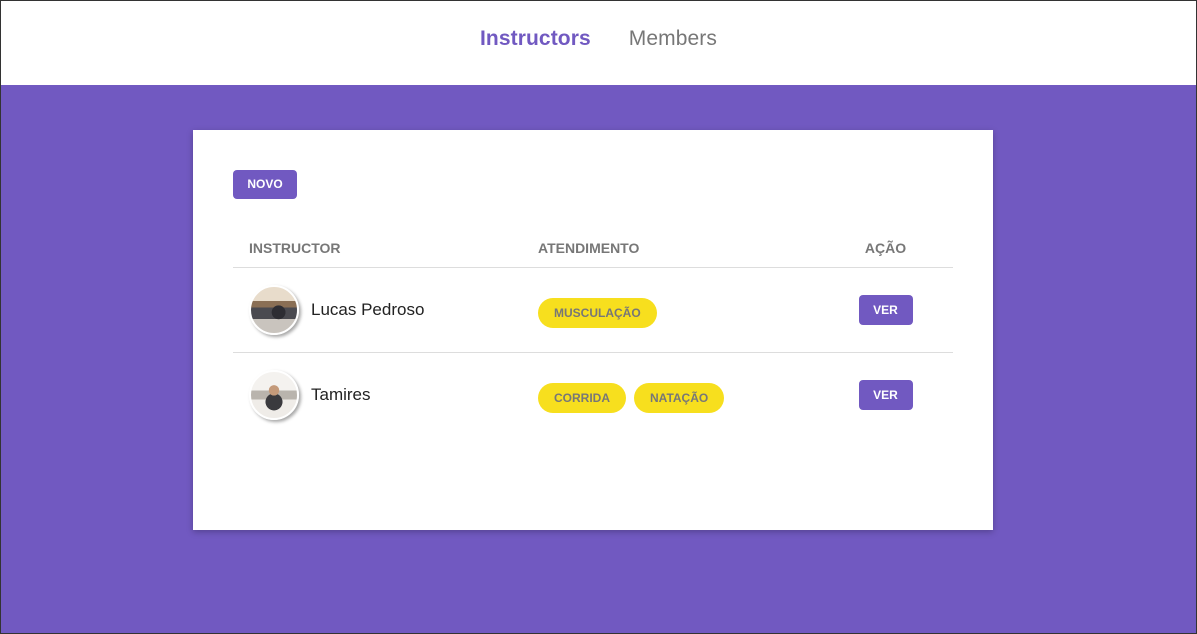 This screenshot has height=634, width=1197. What do you see at coordinates (265, 184) in the screenshot?
I see `new-instructor-button: Novo` at bounding box center [265, 184].